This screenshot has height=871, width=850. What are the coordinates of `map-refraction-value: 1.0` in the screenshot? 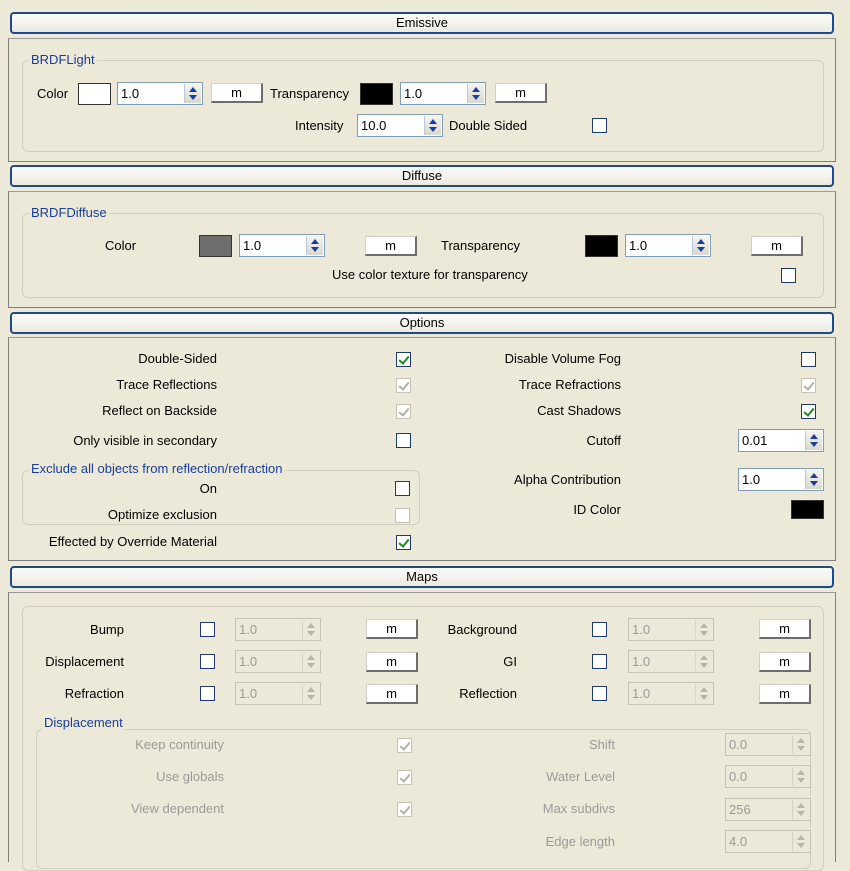 It's located at (248, 694).